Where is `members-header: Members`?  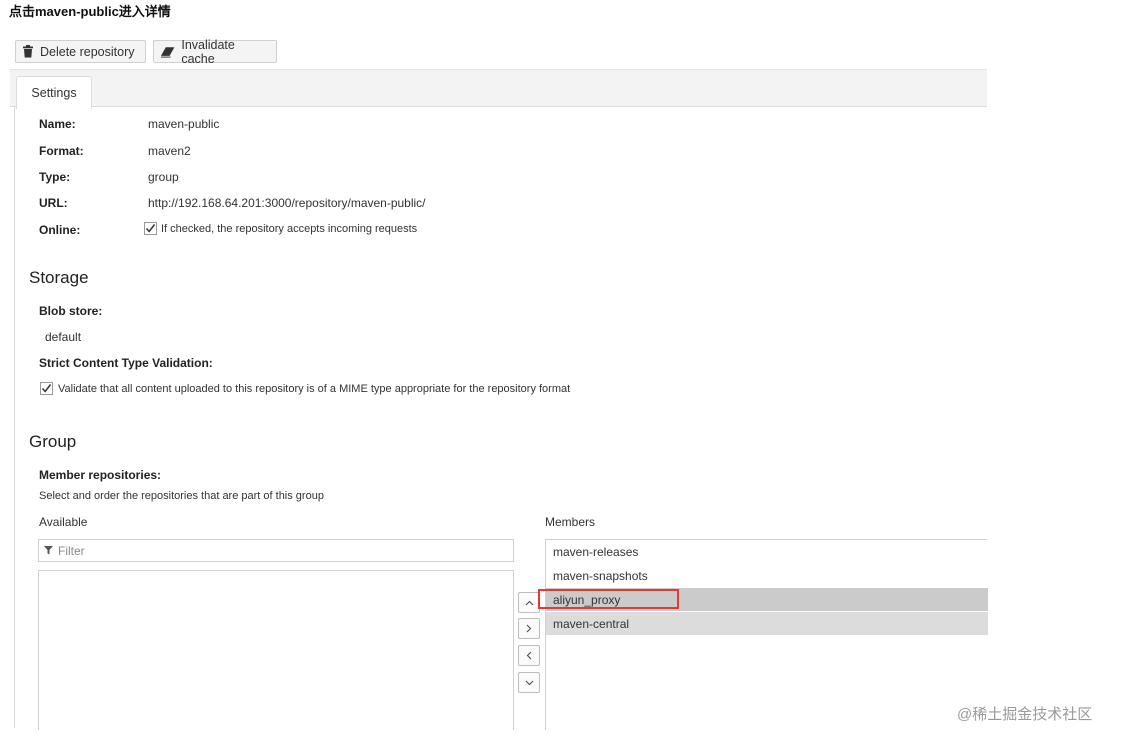
members-header: Members is located at coordinates (570, 522).